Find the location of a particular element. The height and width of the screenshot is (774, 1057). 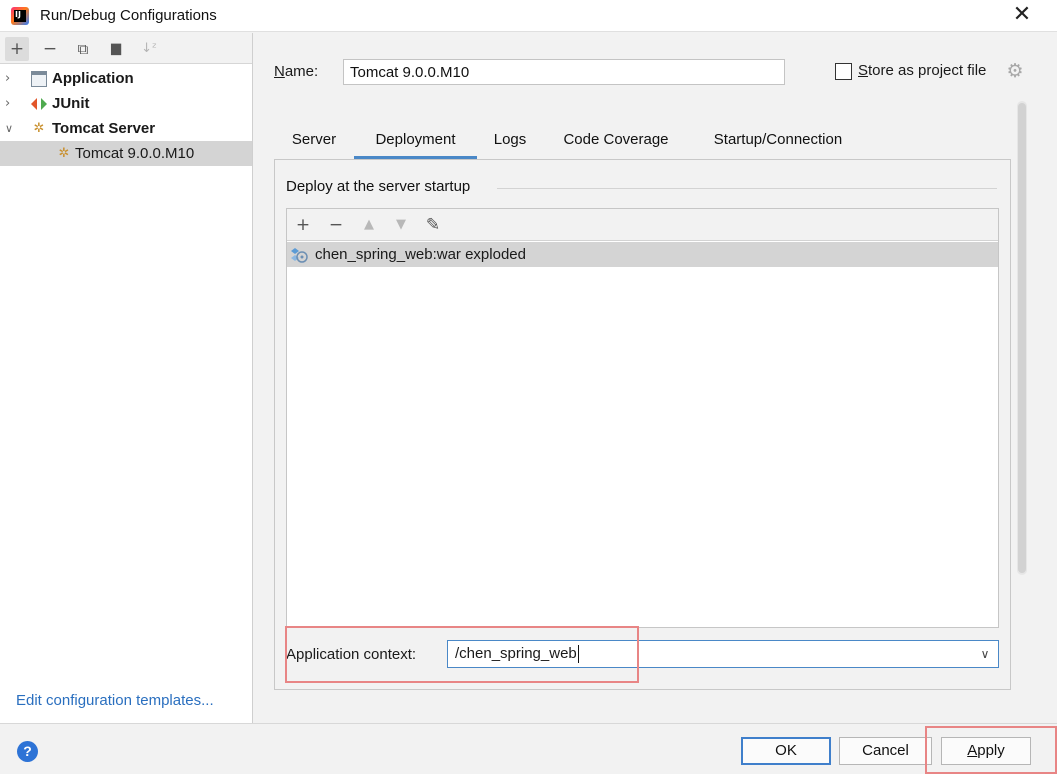

tree-item-label: Tomcat Server is located at coordinates (104, 128).